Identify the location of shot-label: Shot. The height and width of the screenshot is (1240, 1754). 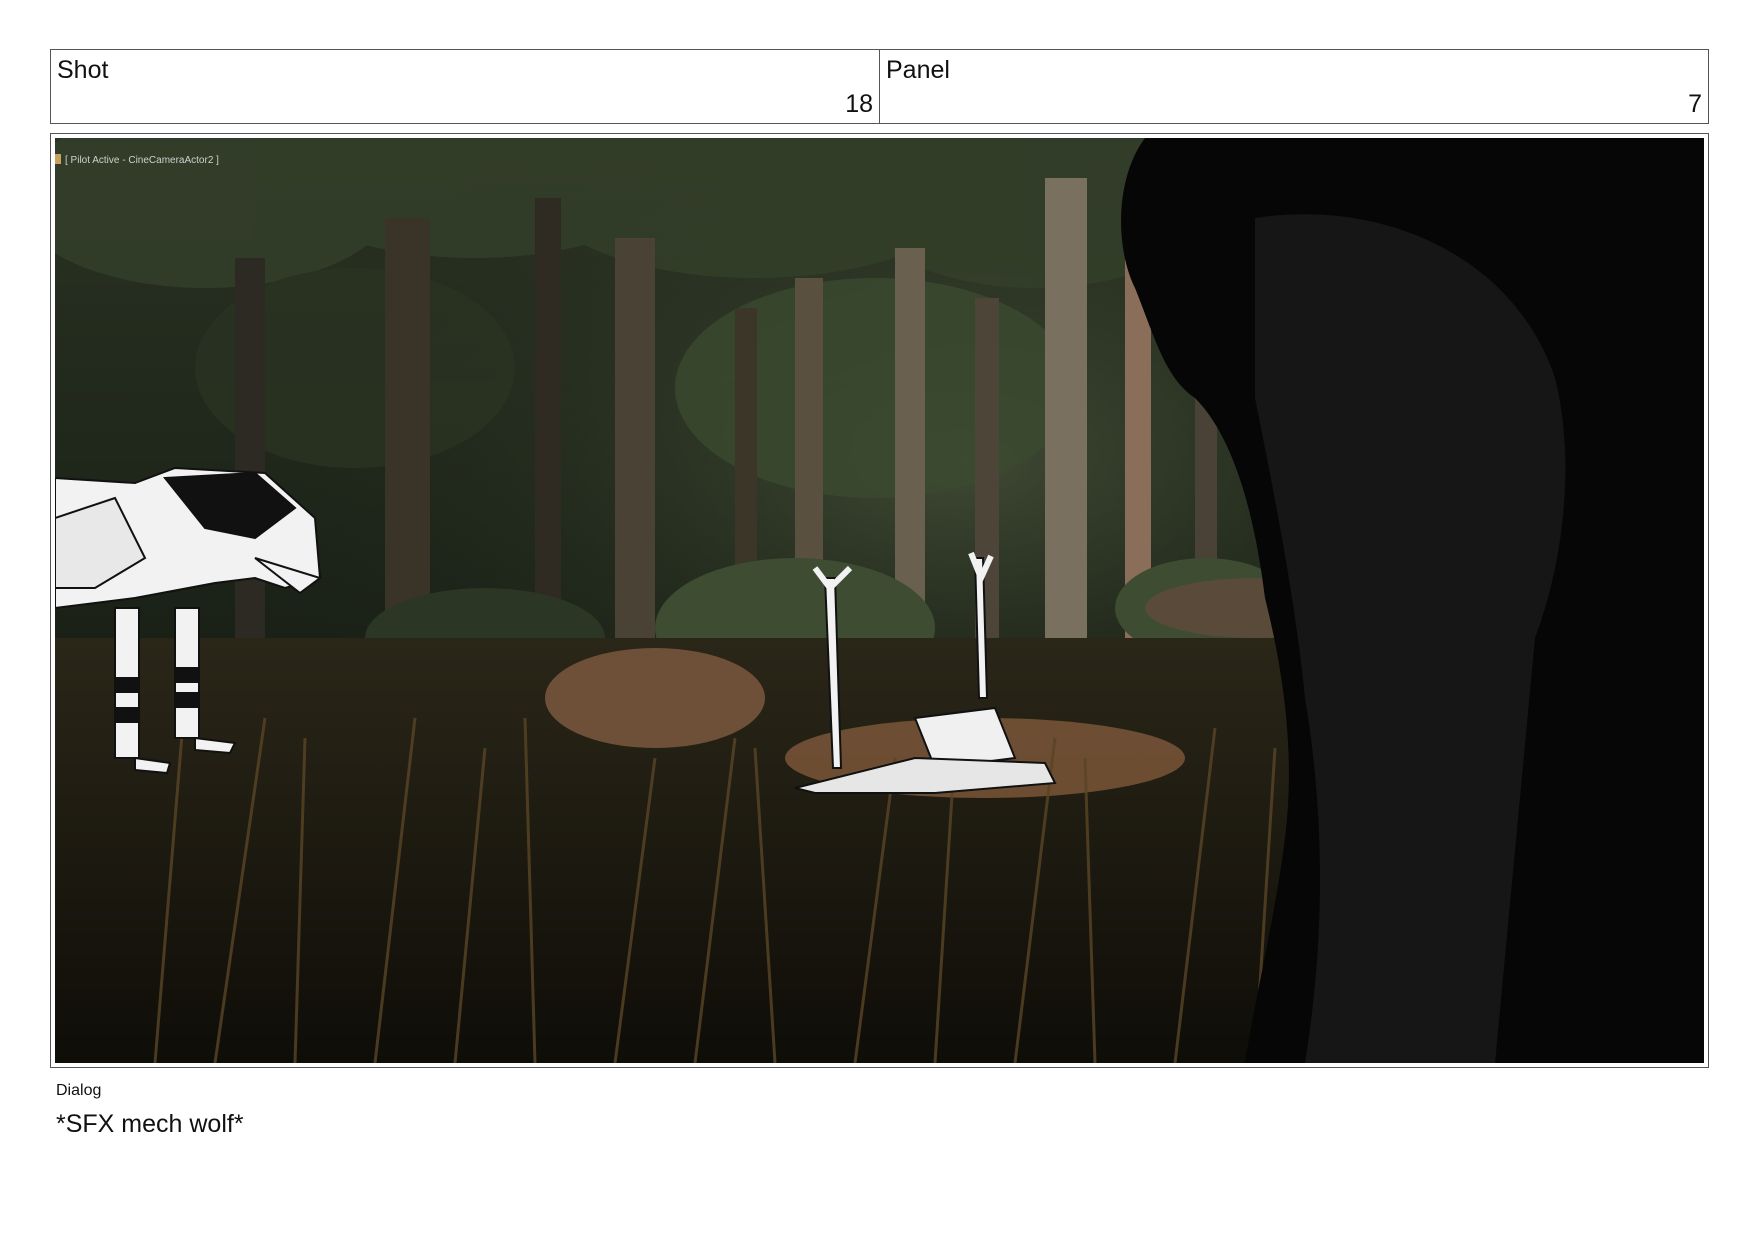
(83, 70).